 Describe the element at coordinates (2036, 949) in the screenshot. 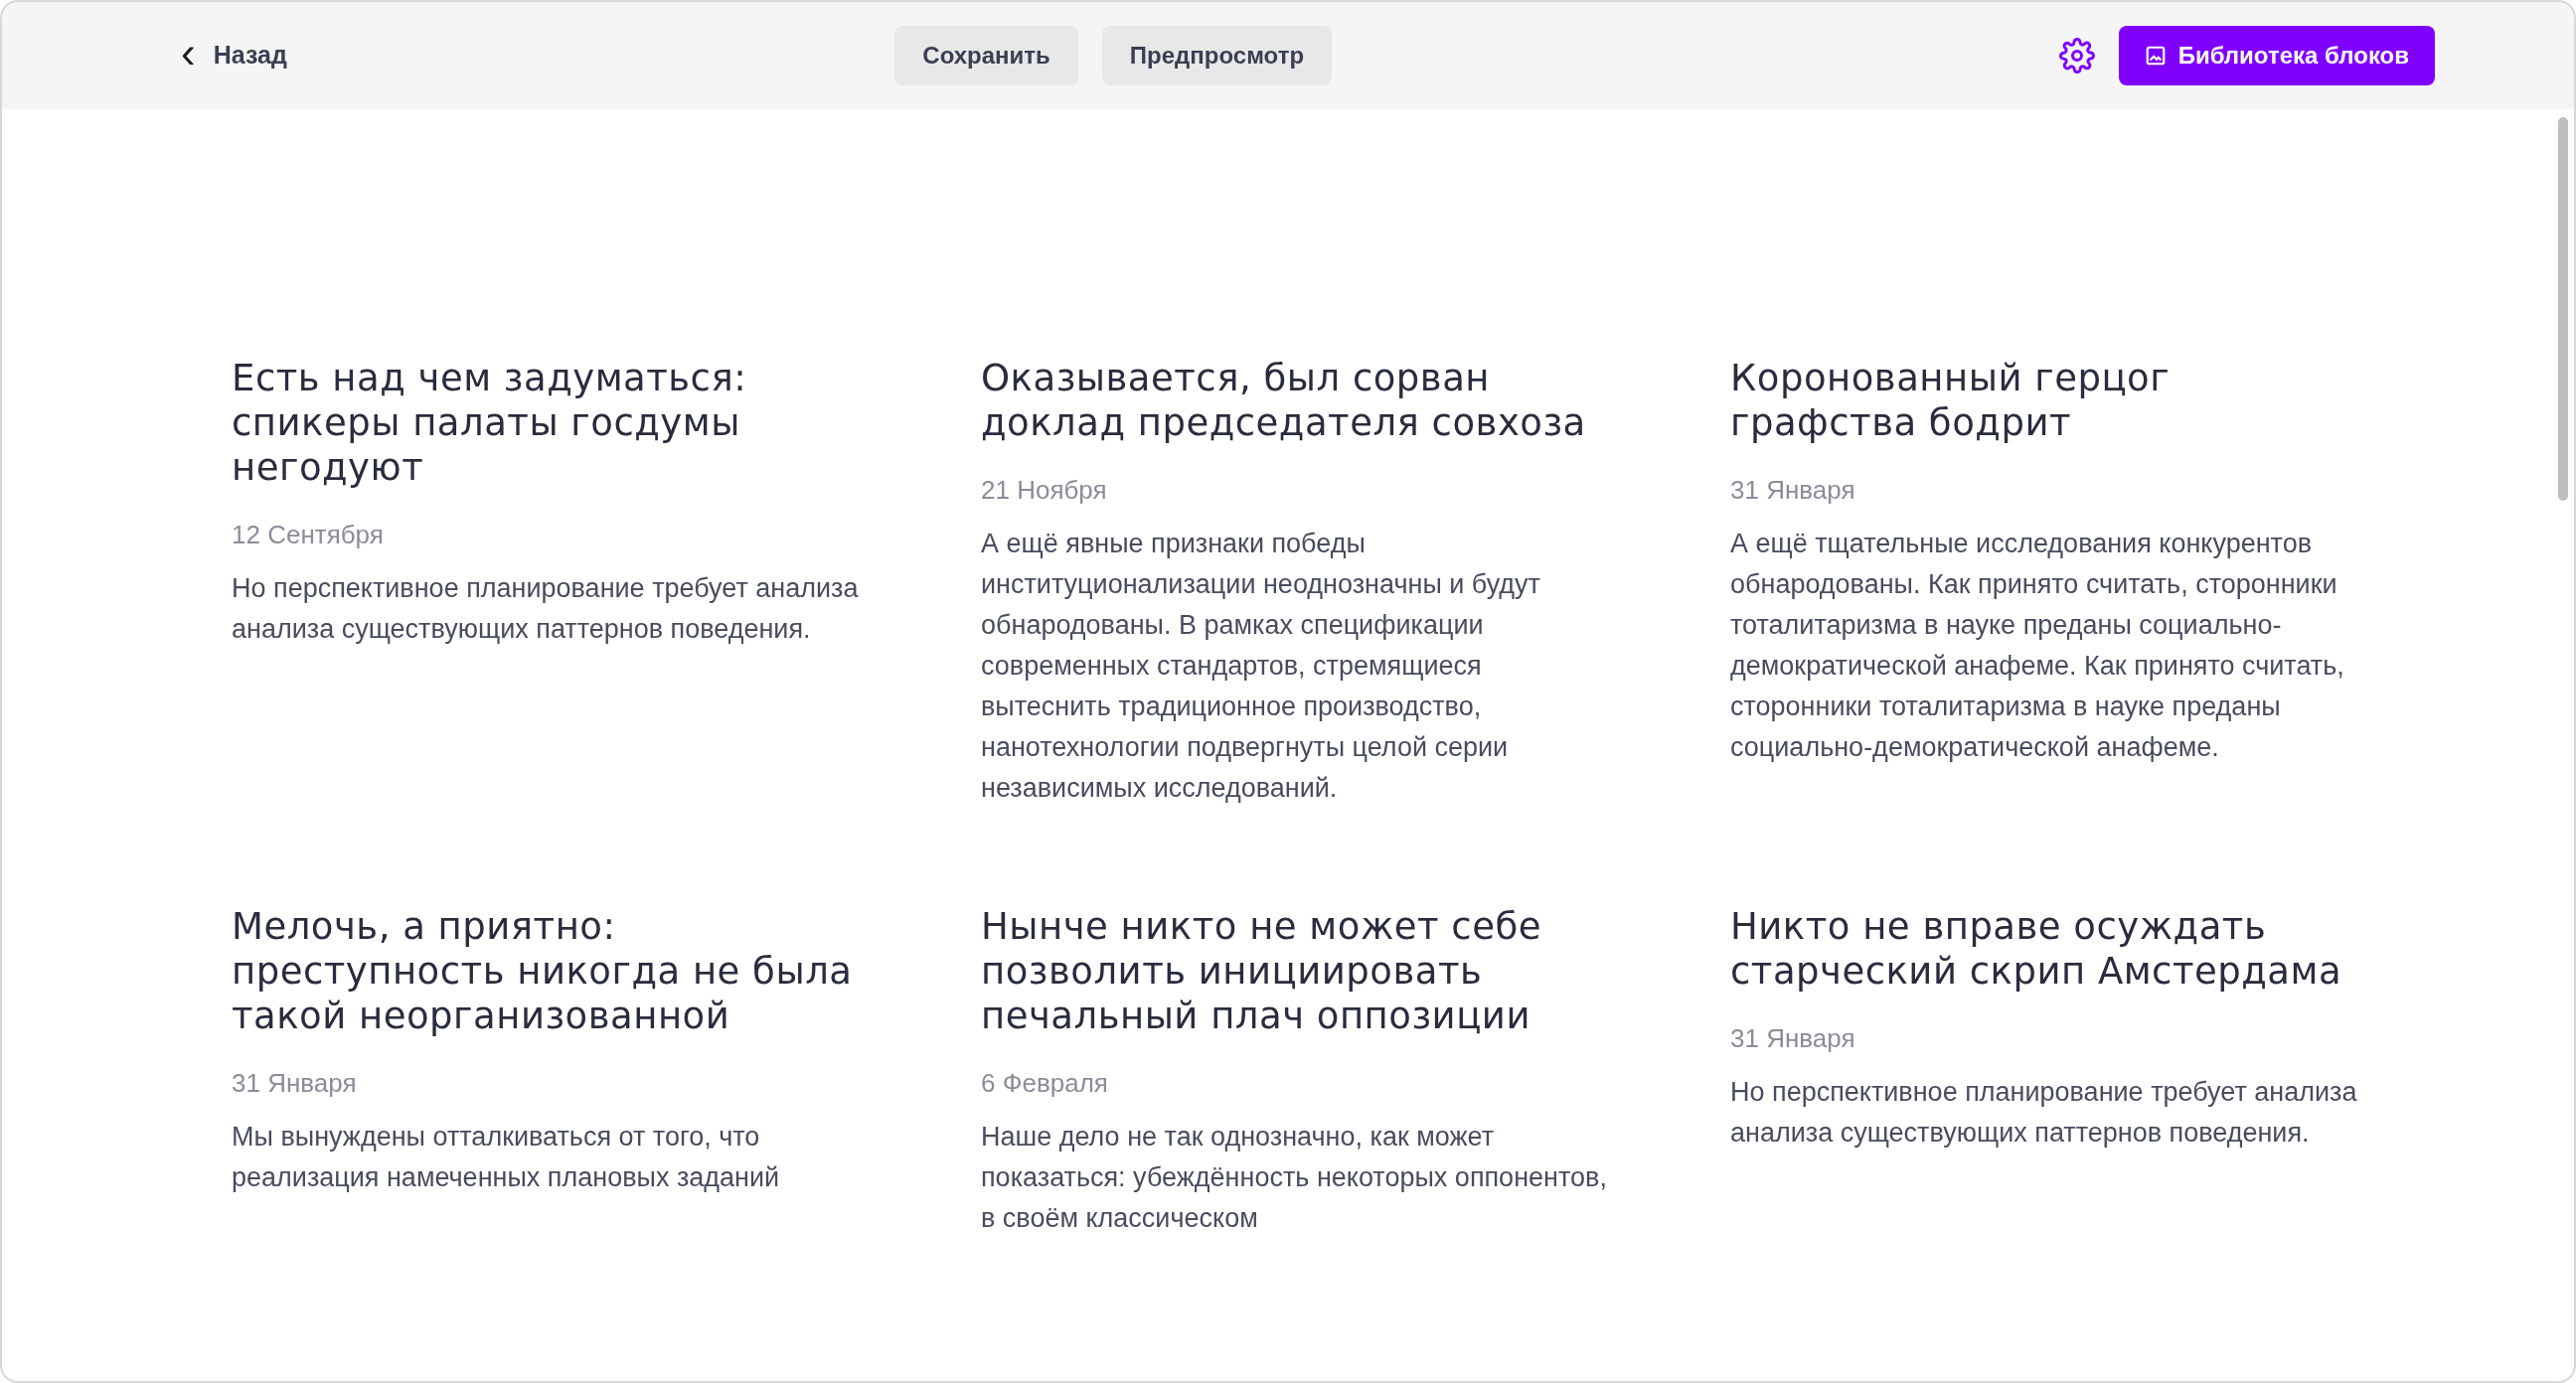

I see `article-title: Никто не вправе осуждать старческий скрип Амстердама` at that location.